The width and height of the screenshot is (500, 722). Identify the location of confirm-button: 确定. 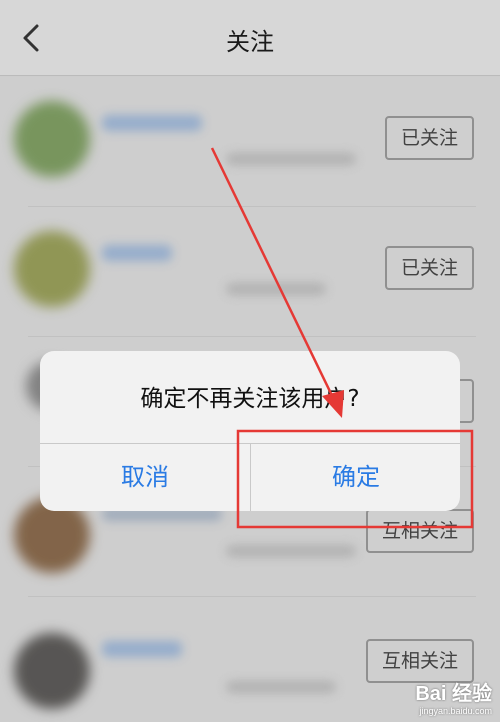
(355, 477).